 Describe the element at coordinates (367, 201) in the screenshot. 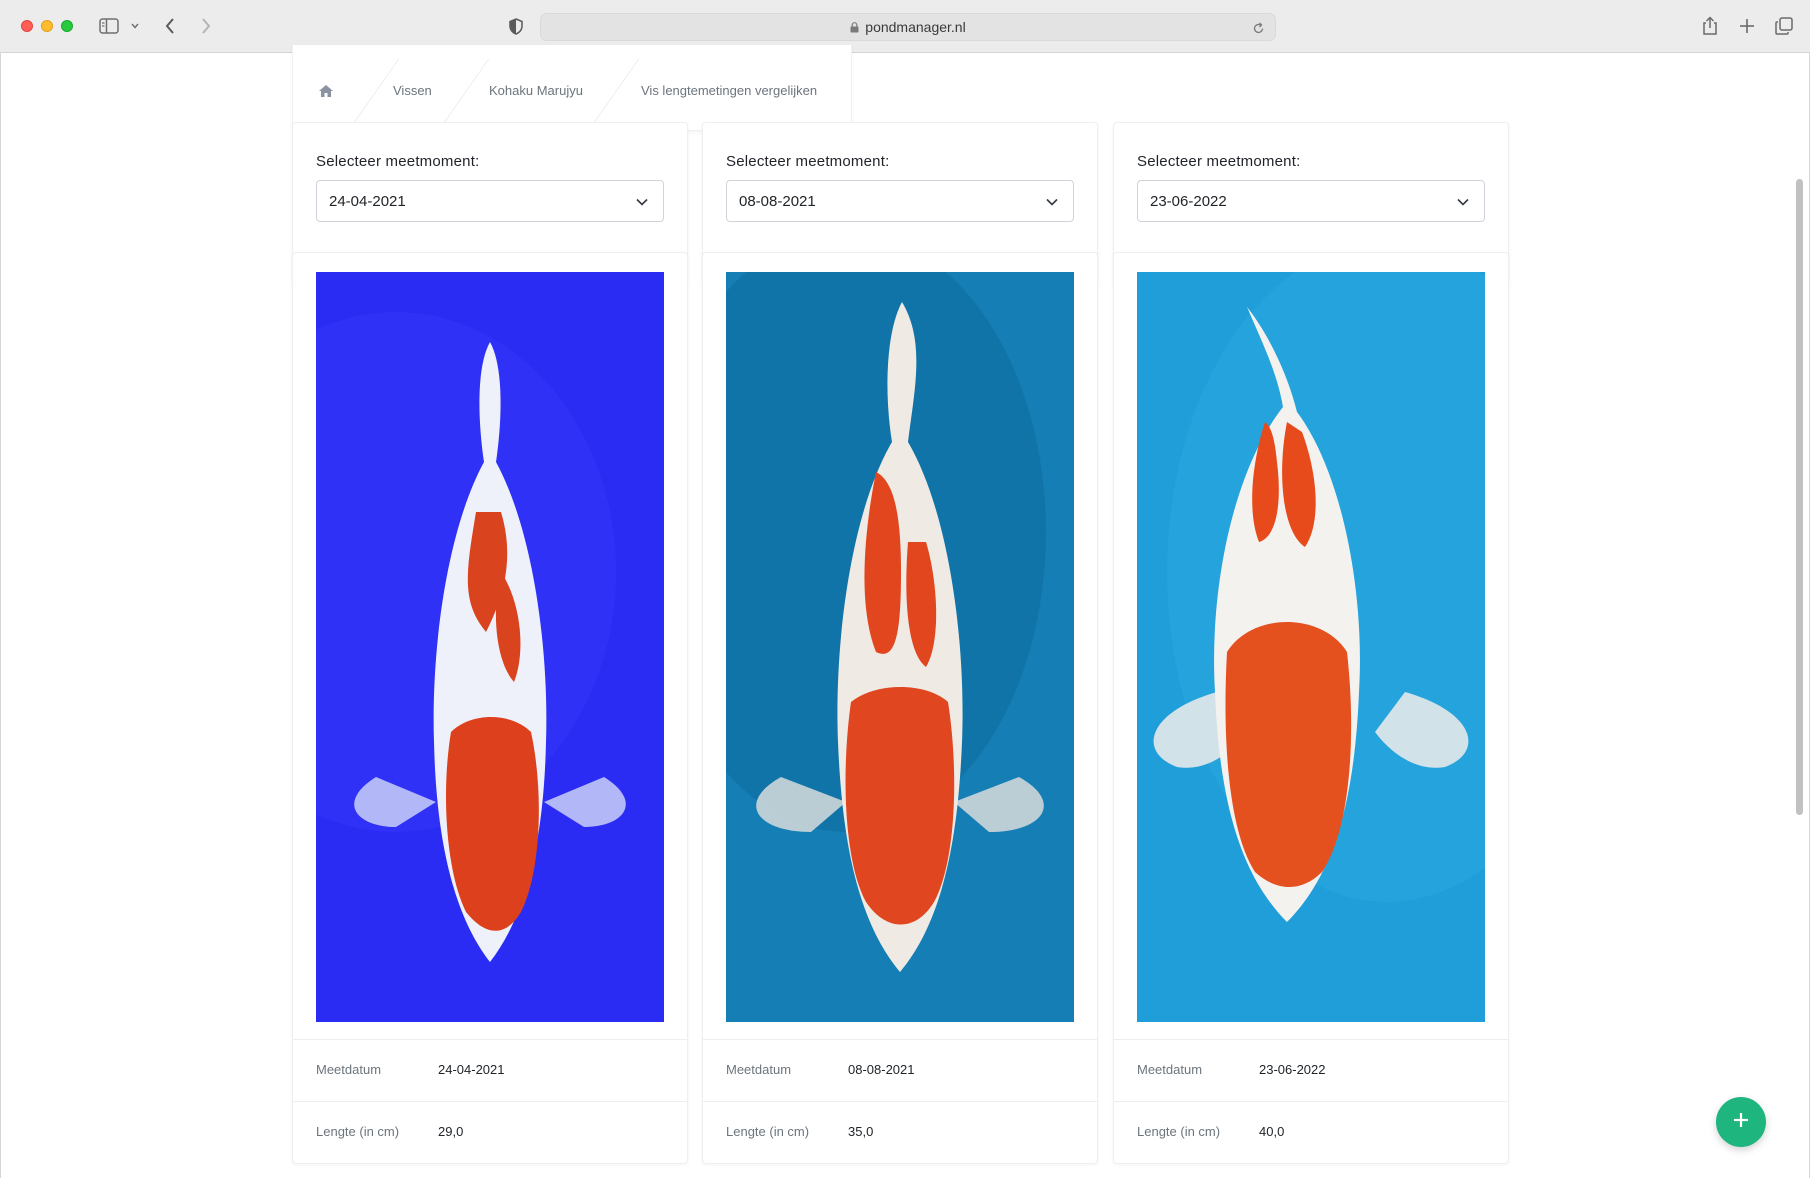

I see `select-value: 24-04-2021` at that location.